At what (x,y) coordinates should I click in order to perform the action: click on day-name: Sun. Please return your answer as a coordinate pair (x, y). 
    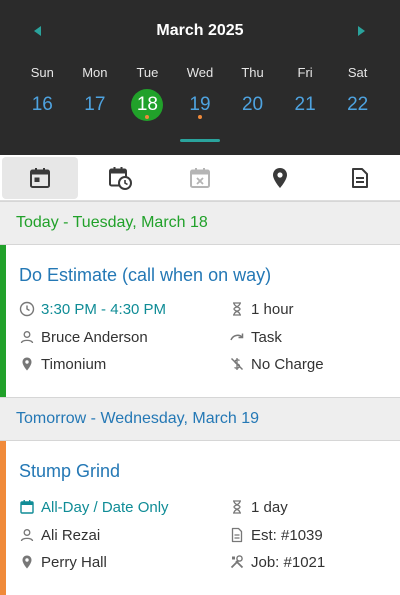
    Looking at the image, I should click on (42, 72).